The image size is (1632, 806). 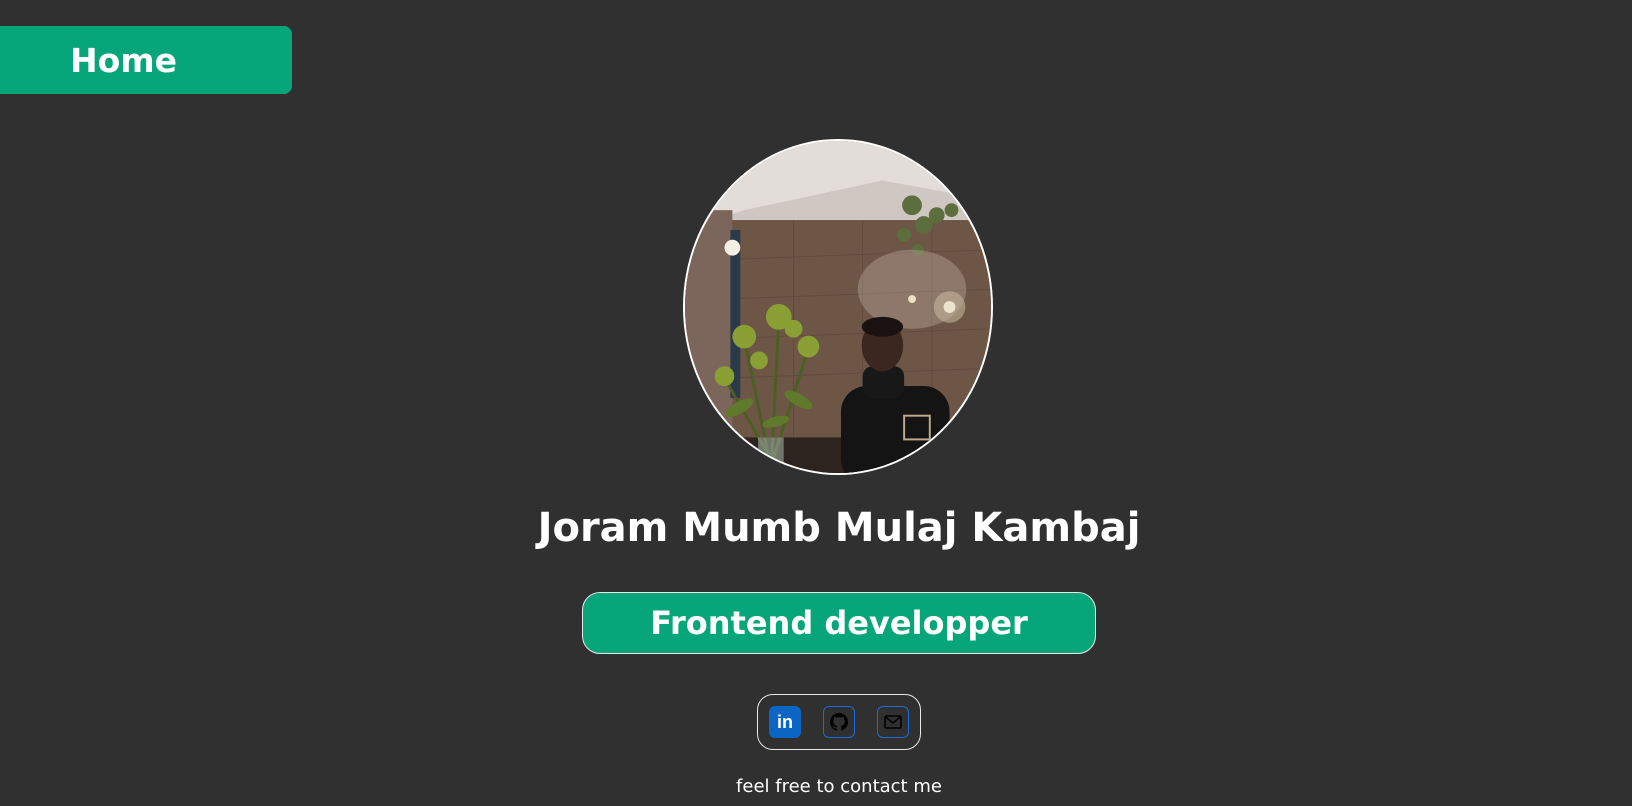 I want to click on profile-name: Joram Mumb Mulaj Kambaj, so click(x=839, y=528).